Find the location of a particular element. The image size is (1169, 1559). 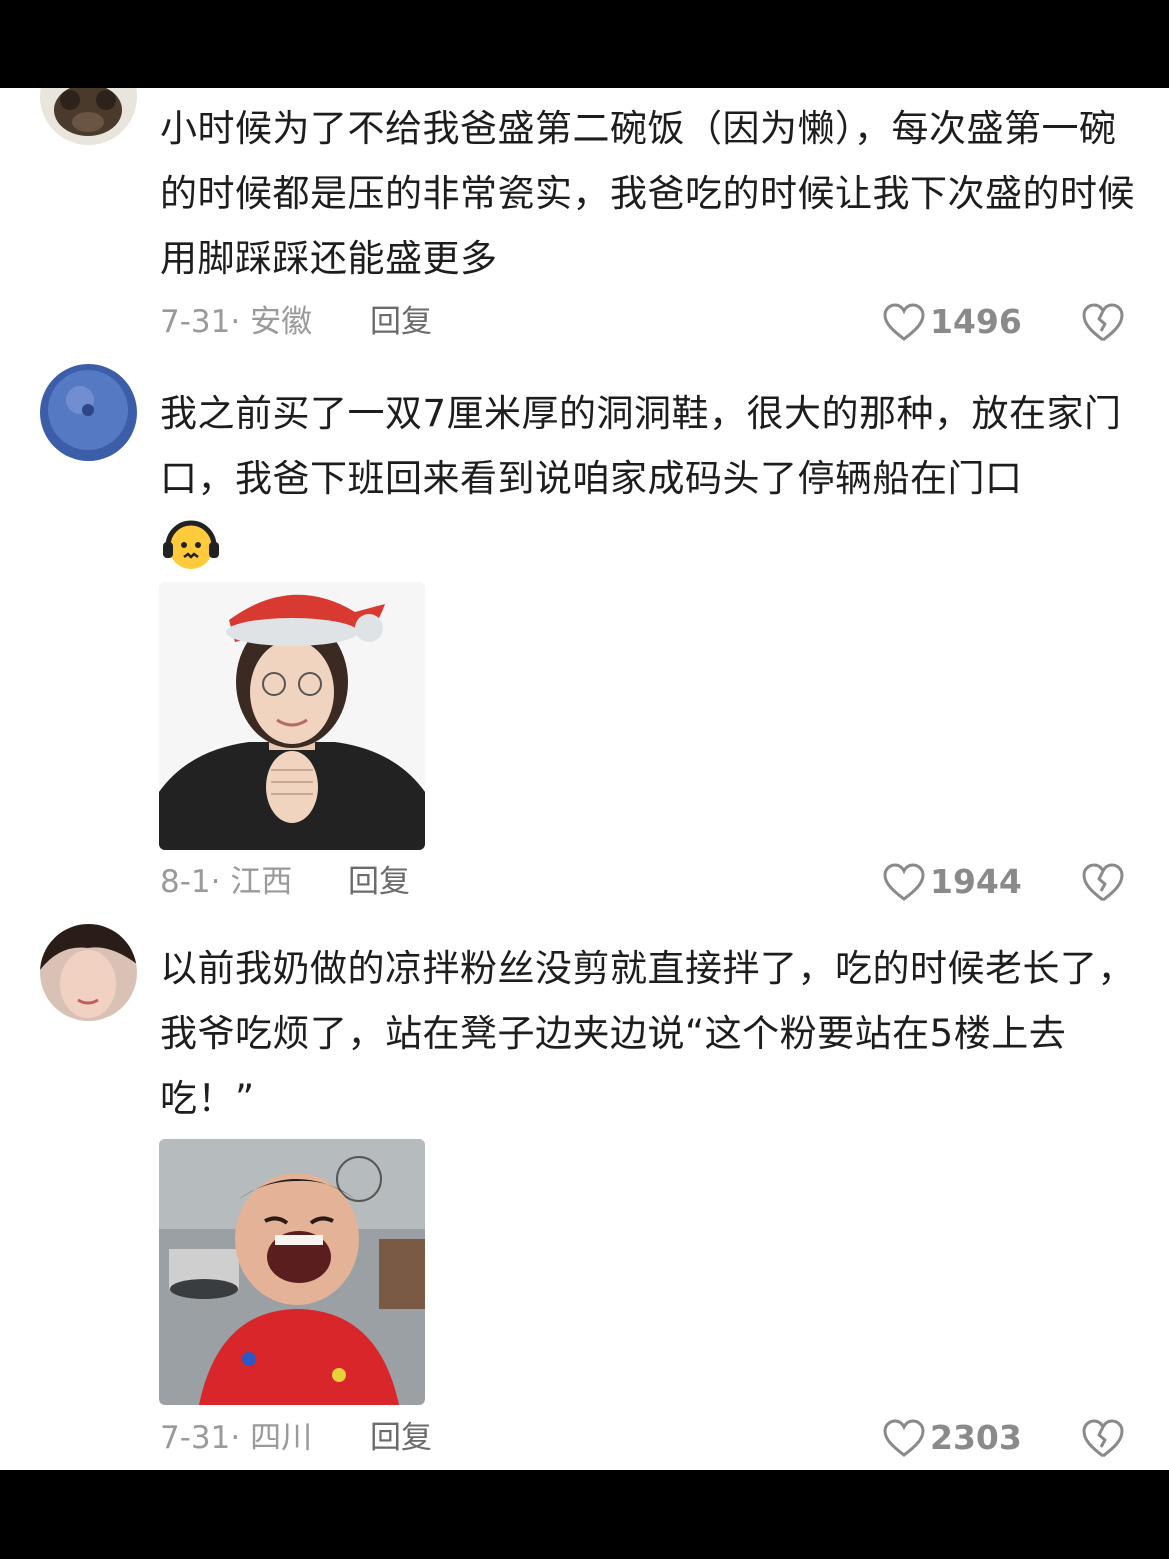

avatar-girl-icon is located at coordinates (88, 972).